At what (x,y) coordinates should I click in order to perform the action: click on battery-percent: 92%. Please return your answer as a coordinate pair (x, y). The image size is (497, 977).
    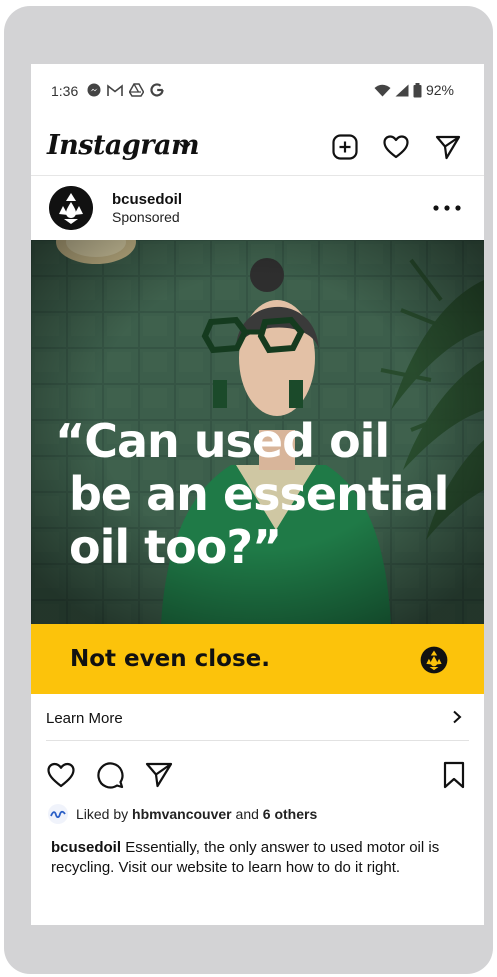
    Looking at the image, I should click on (439, 90).